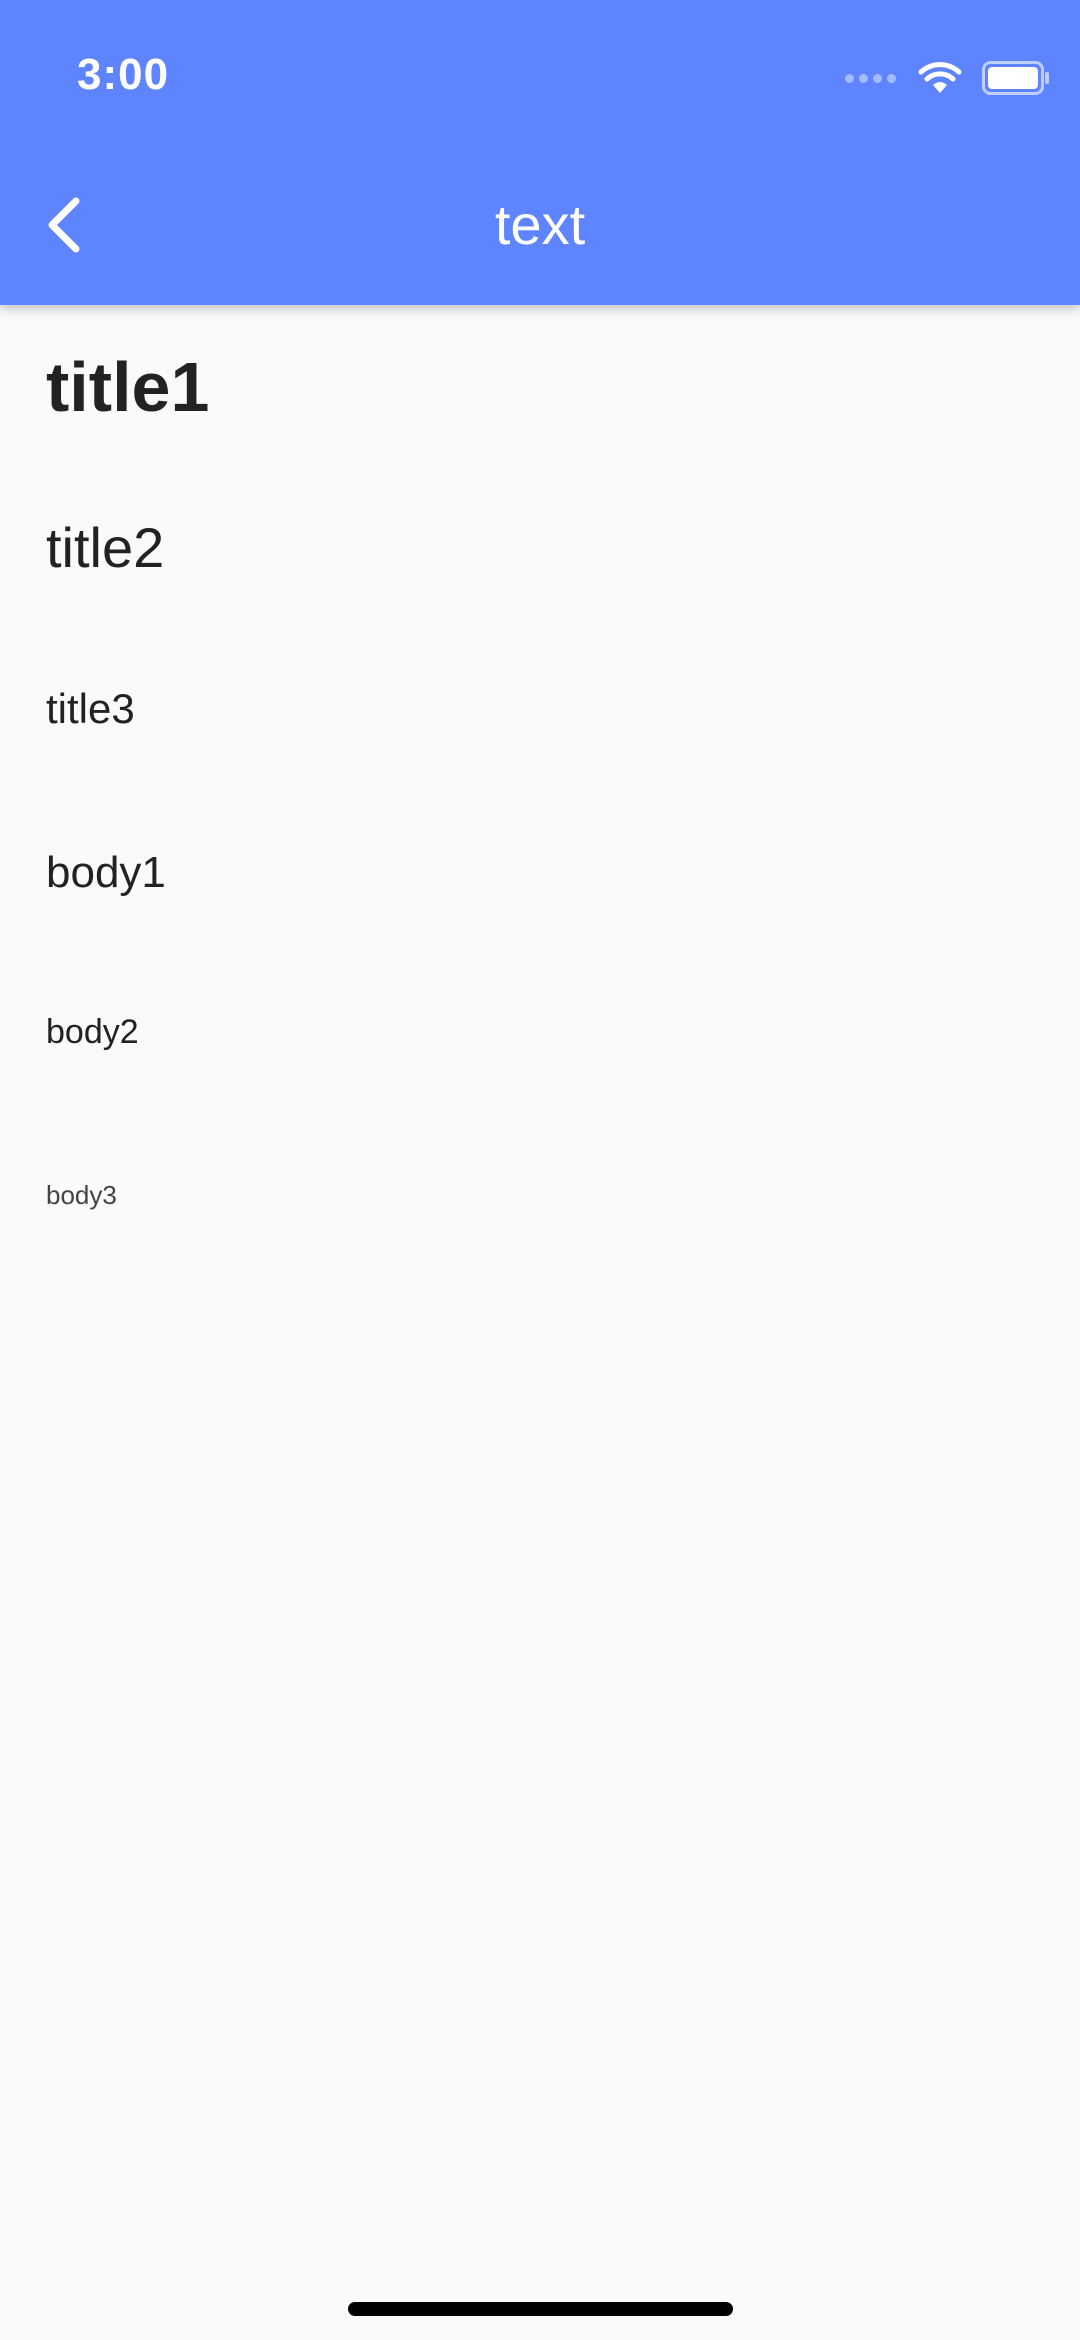 The height and width of the screenshot is (2340, 1080). I want to click on title1-text: title1, so click(128, 387).